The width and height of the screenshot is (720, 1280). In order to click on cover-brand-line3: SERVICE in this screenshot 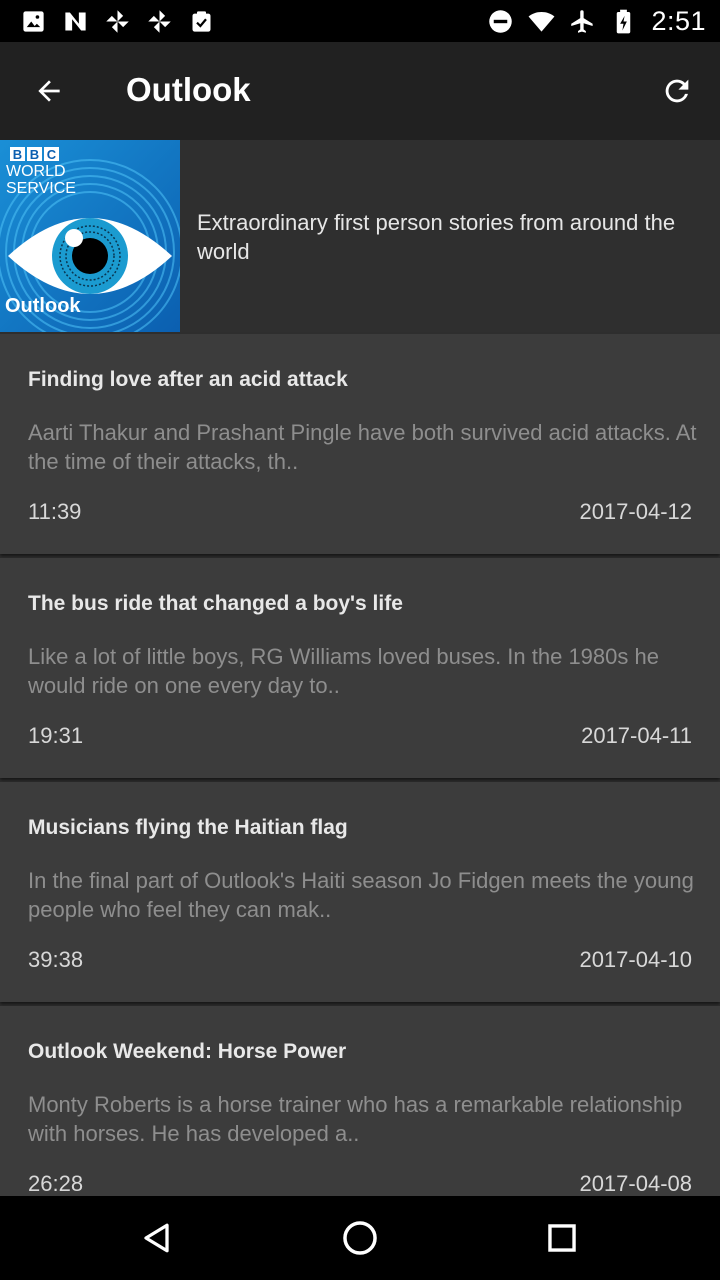, I will do `click(41, 188)`.